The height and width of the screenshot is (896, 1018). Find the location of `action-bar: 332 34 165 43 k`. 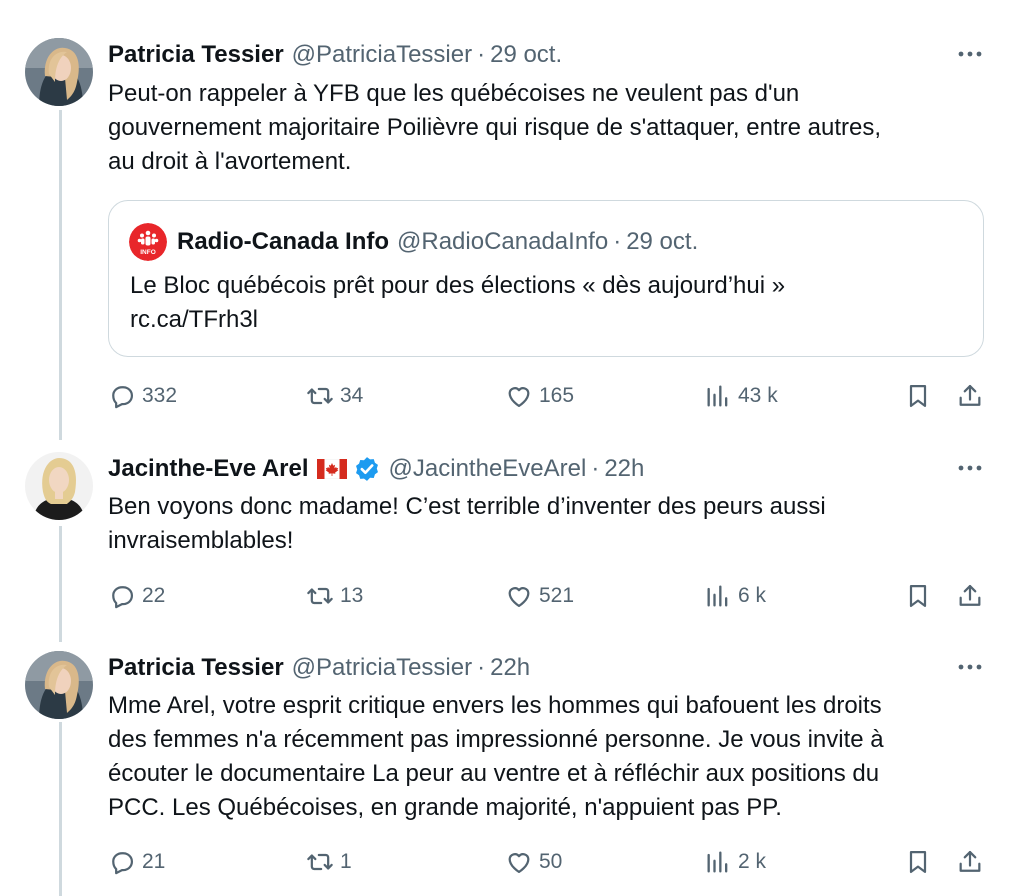

action-bar: 332 34 165 43 k is located at coordinates (548, 396).